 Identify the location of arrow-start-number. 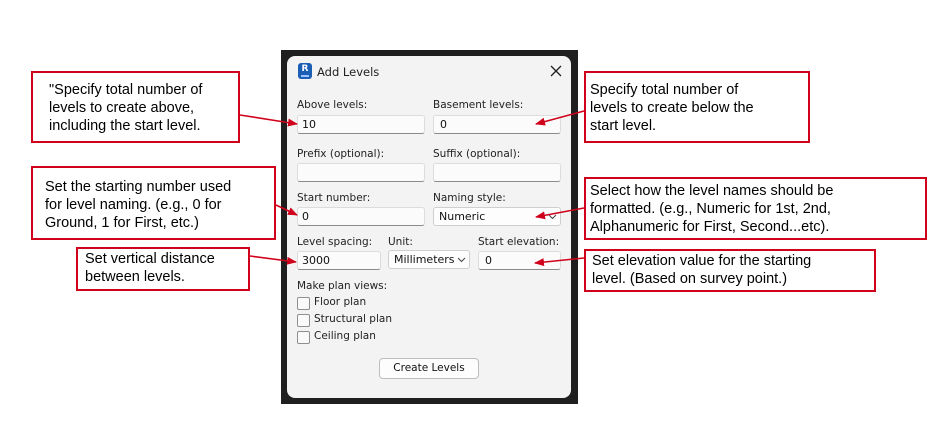
(286, 210).